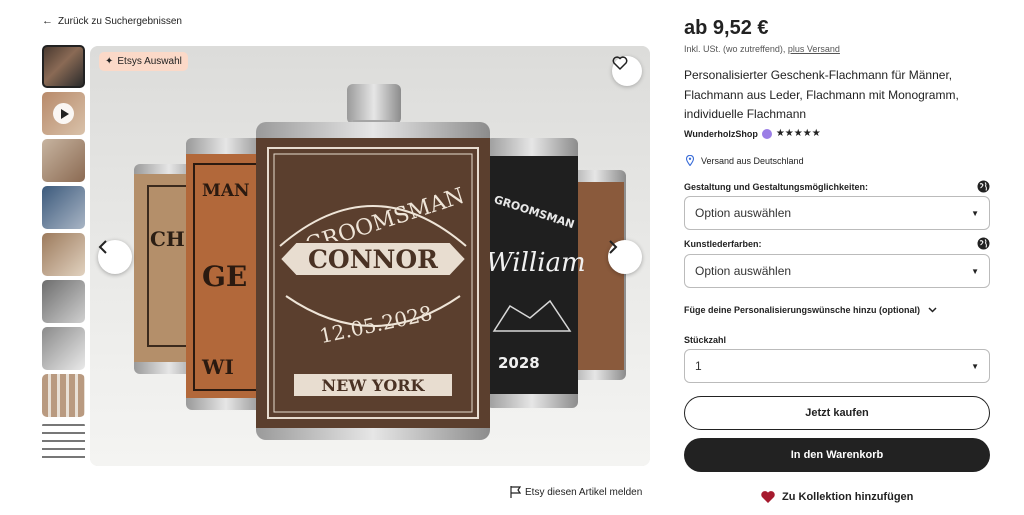  I want to click on previous-image-button, so click(115, 257).